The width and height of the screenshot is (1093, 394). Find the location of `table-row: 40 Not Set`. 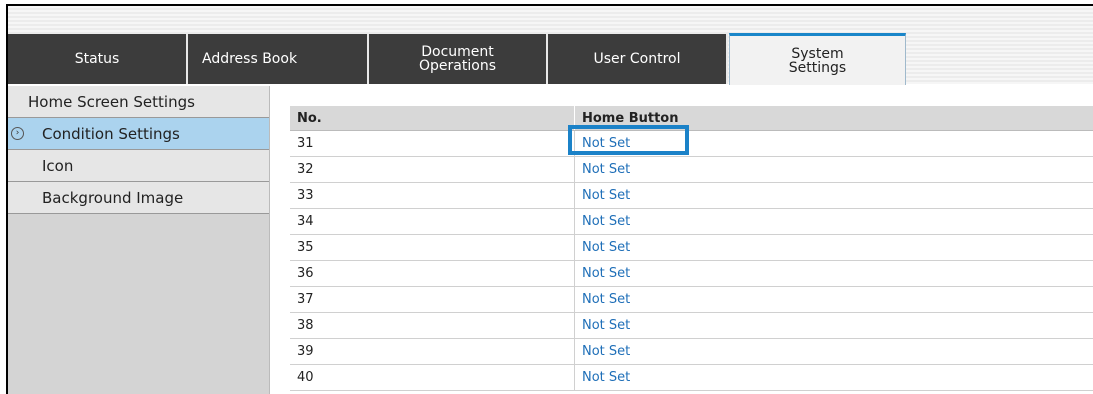

table-row: 40 Not Set is located at coordinates (691, 377).